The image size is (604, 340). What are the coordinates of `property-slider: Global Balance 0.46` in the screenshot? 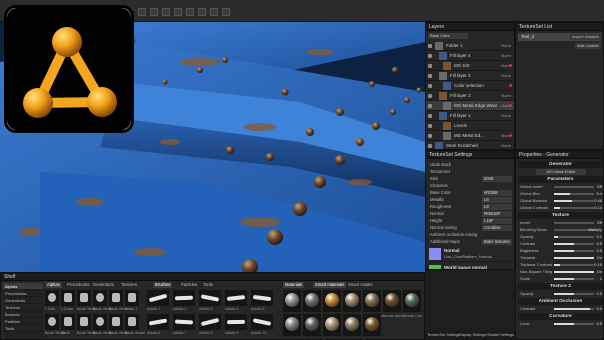 It's located at (560, 201).